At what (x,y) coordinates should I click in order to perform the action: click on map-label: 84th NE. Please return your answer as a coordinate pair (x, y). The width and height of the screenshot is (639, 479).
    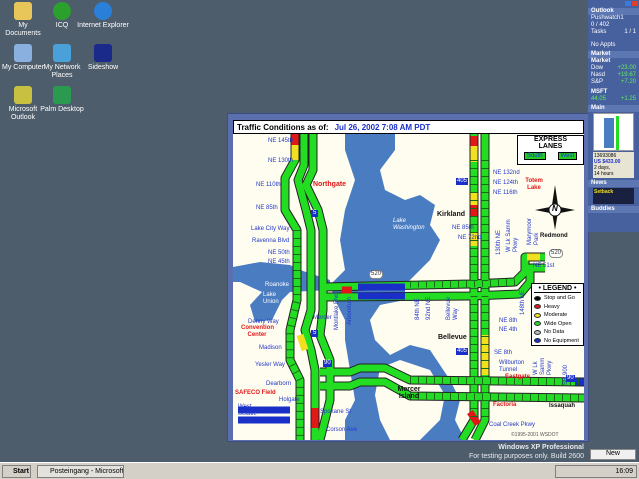
    Looking at the image, I should click on (418, 309).